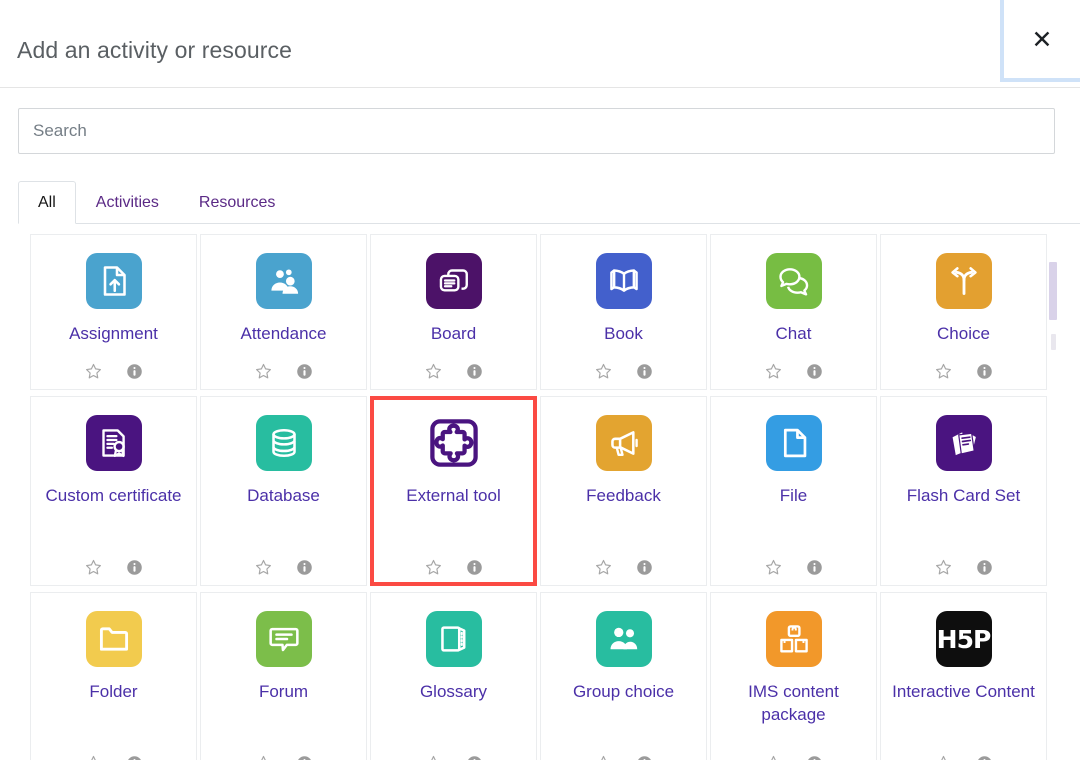  What do you see at coordinates (963, 281) in the screenshot?
I see `choice-icon` at bounding box center [963, 281].